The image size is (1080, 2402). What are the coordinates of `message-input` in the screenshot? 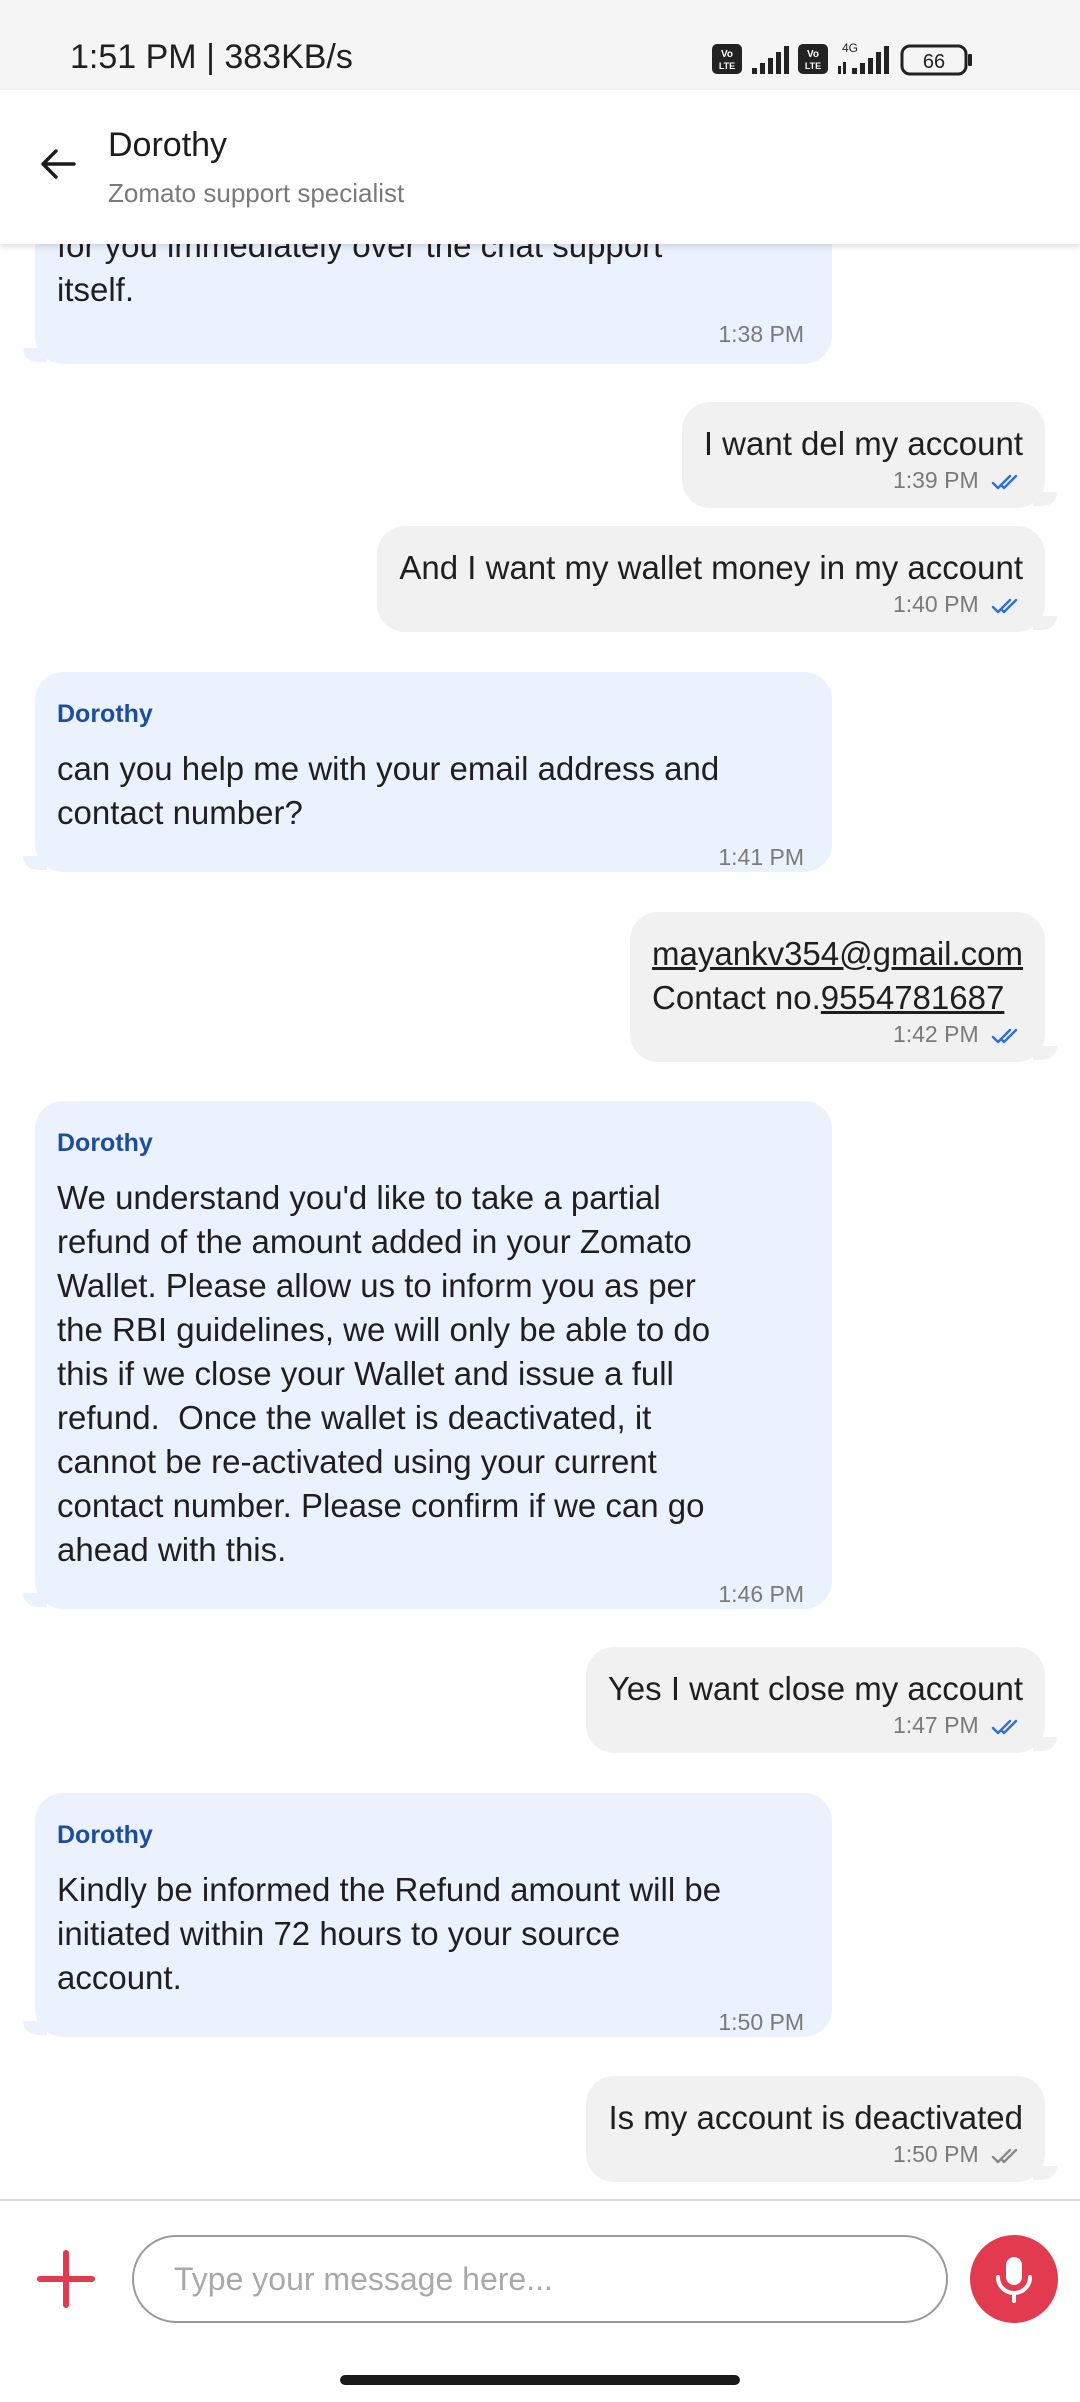 It's located at (540, 2279).